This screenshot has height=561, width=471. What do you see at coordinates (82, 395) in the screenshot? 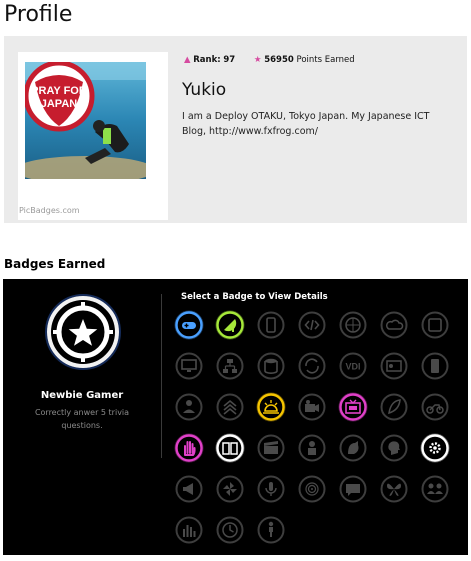
I see `selected-badge-name: Newbie Gamer` at bounding box center [82, 395].